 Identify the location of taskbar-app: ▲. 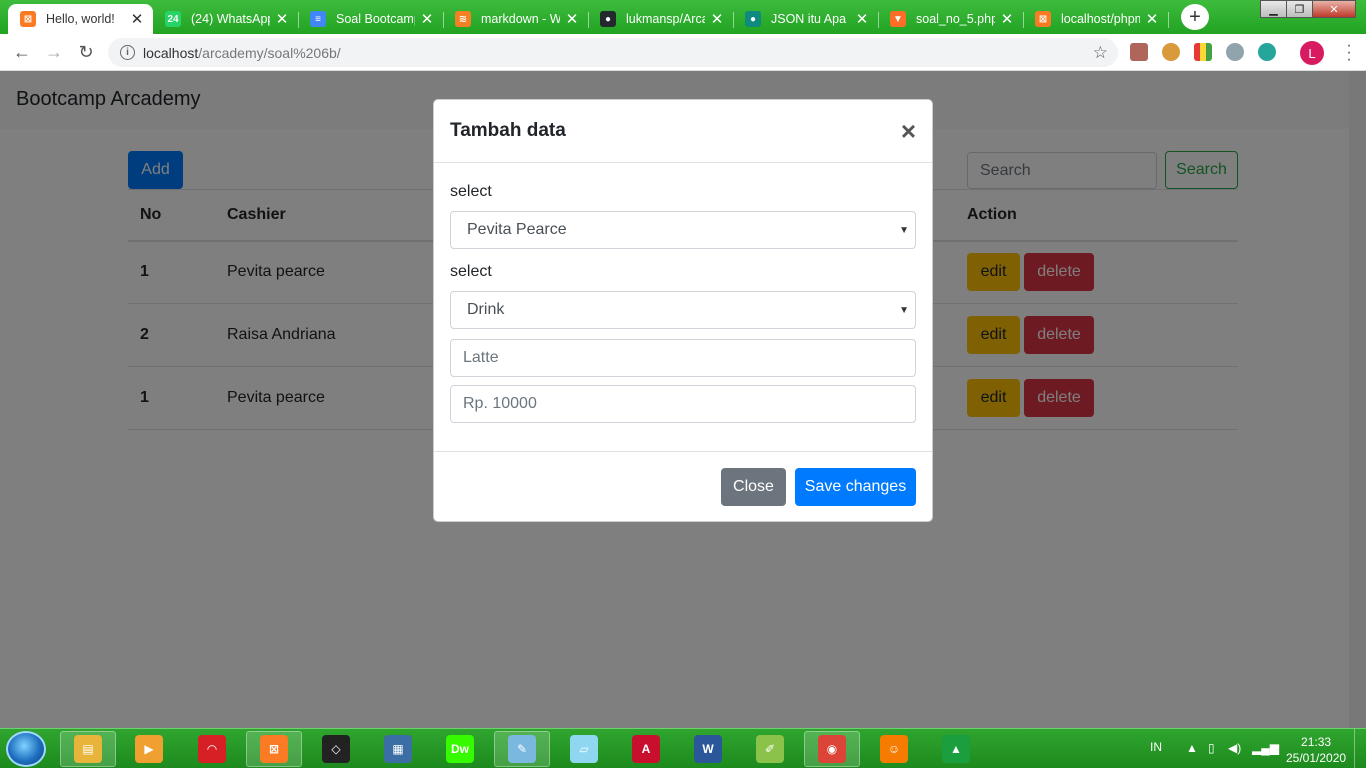
(956, 749).